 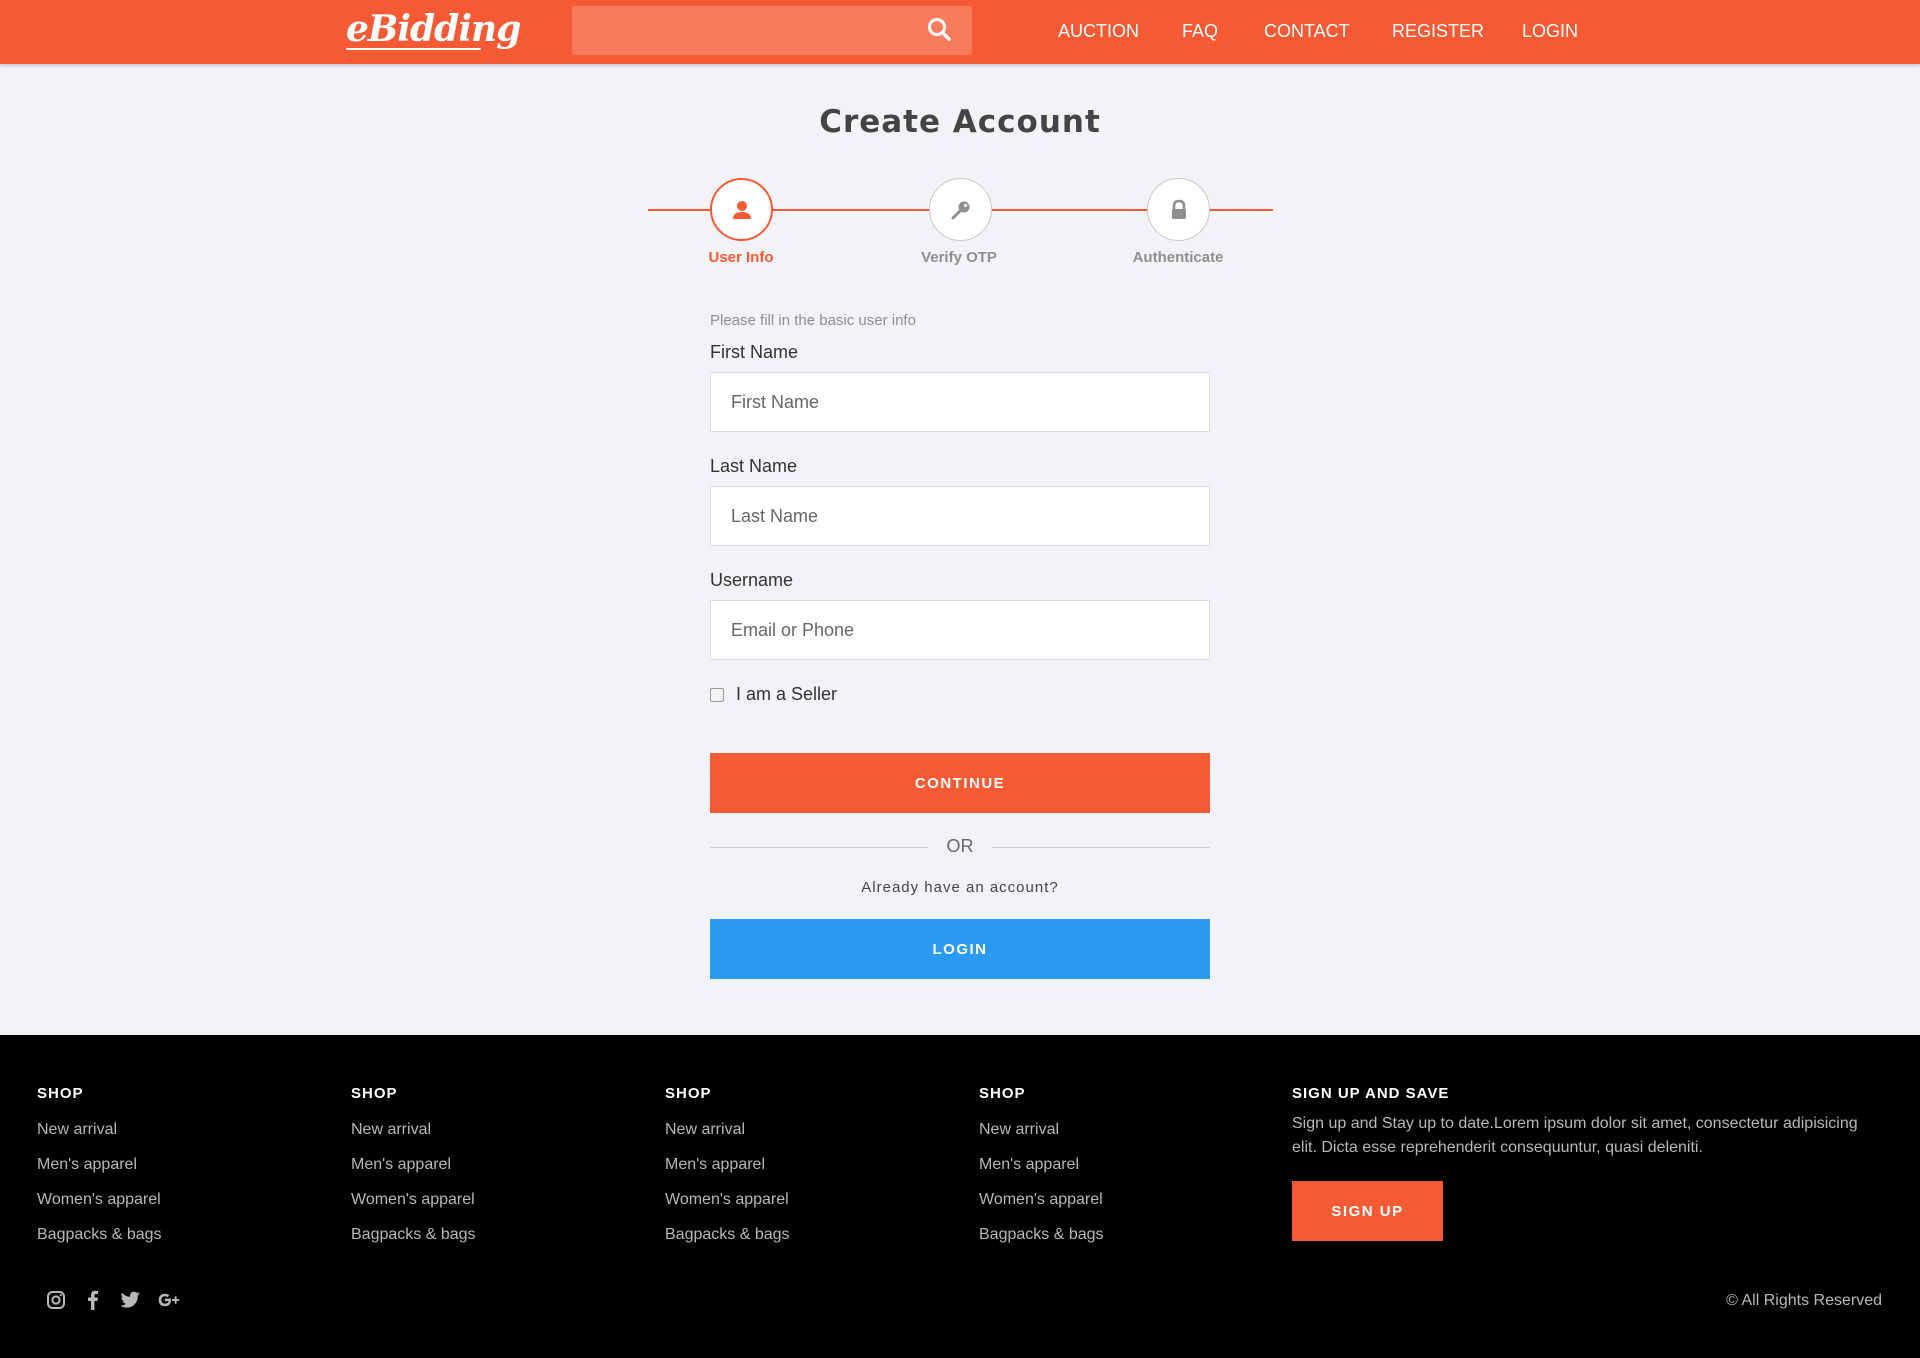 I want to click on key-icon, so click(x=960, y=210).